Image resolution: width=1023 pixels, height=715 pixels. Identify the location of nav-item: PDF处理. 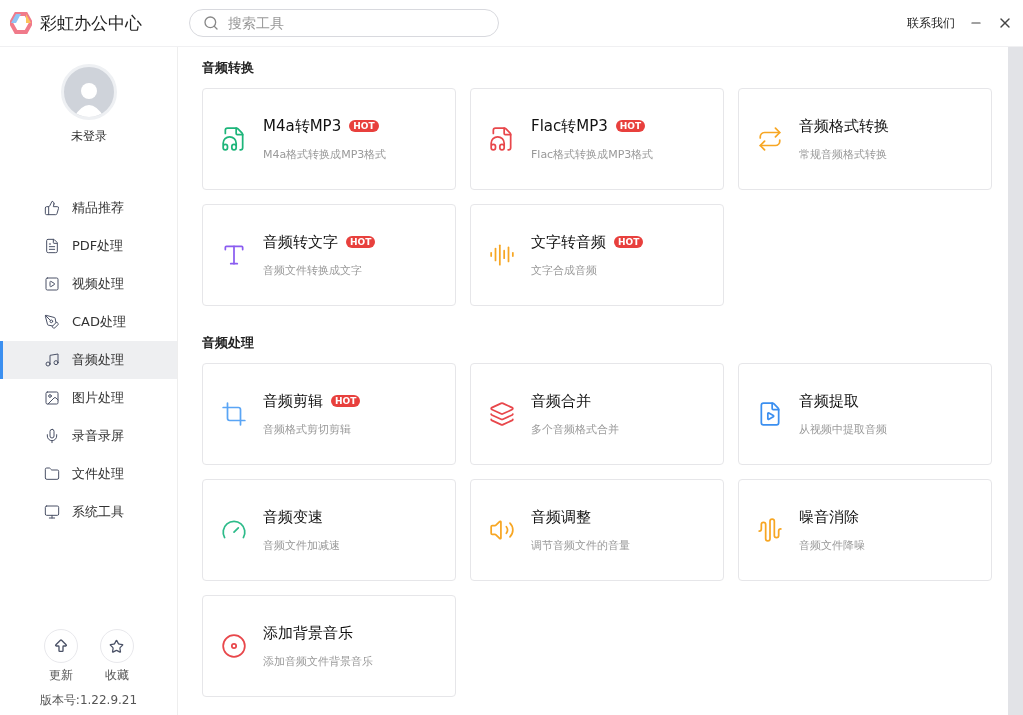
(88, 246).